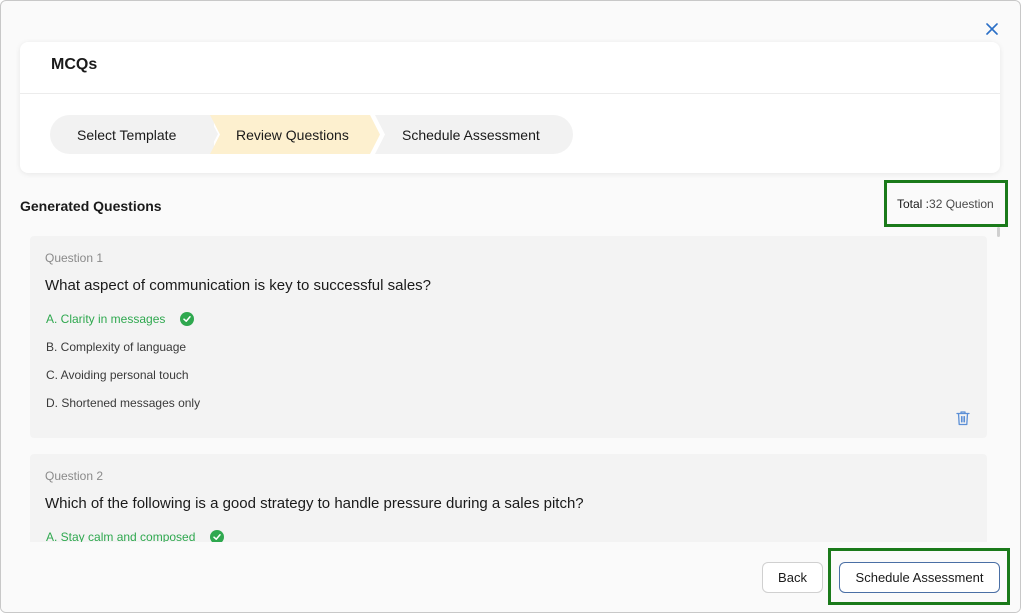  I want to click on option-text: B. Complexity of language, so click(116, 347).